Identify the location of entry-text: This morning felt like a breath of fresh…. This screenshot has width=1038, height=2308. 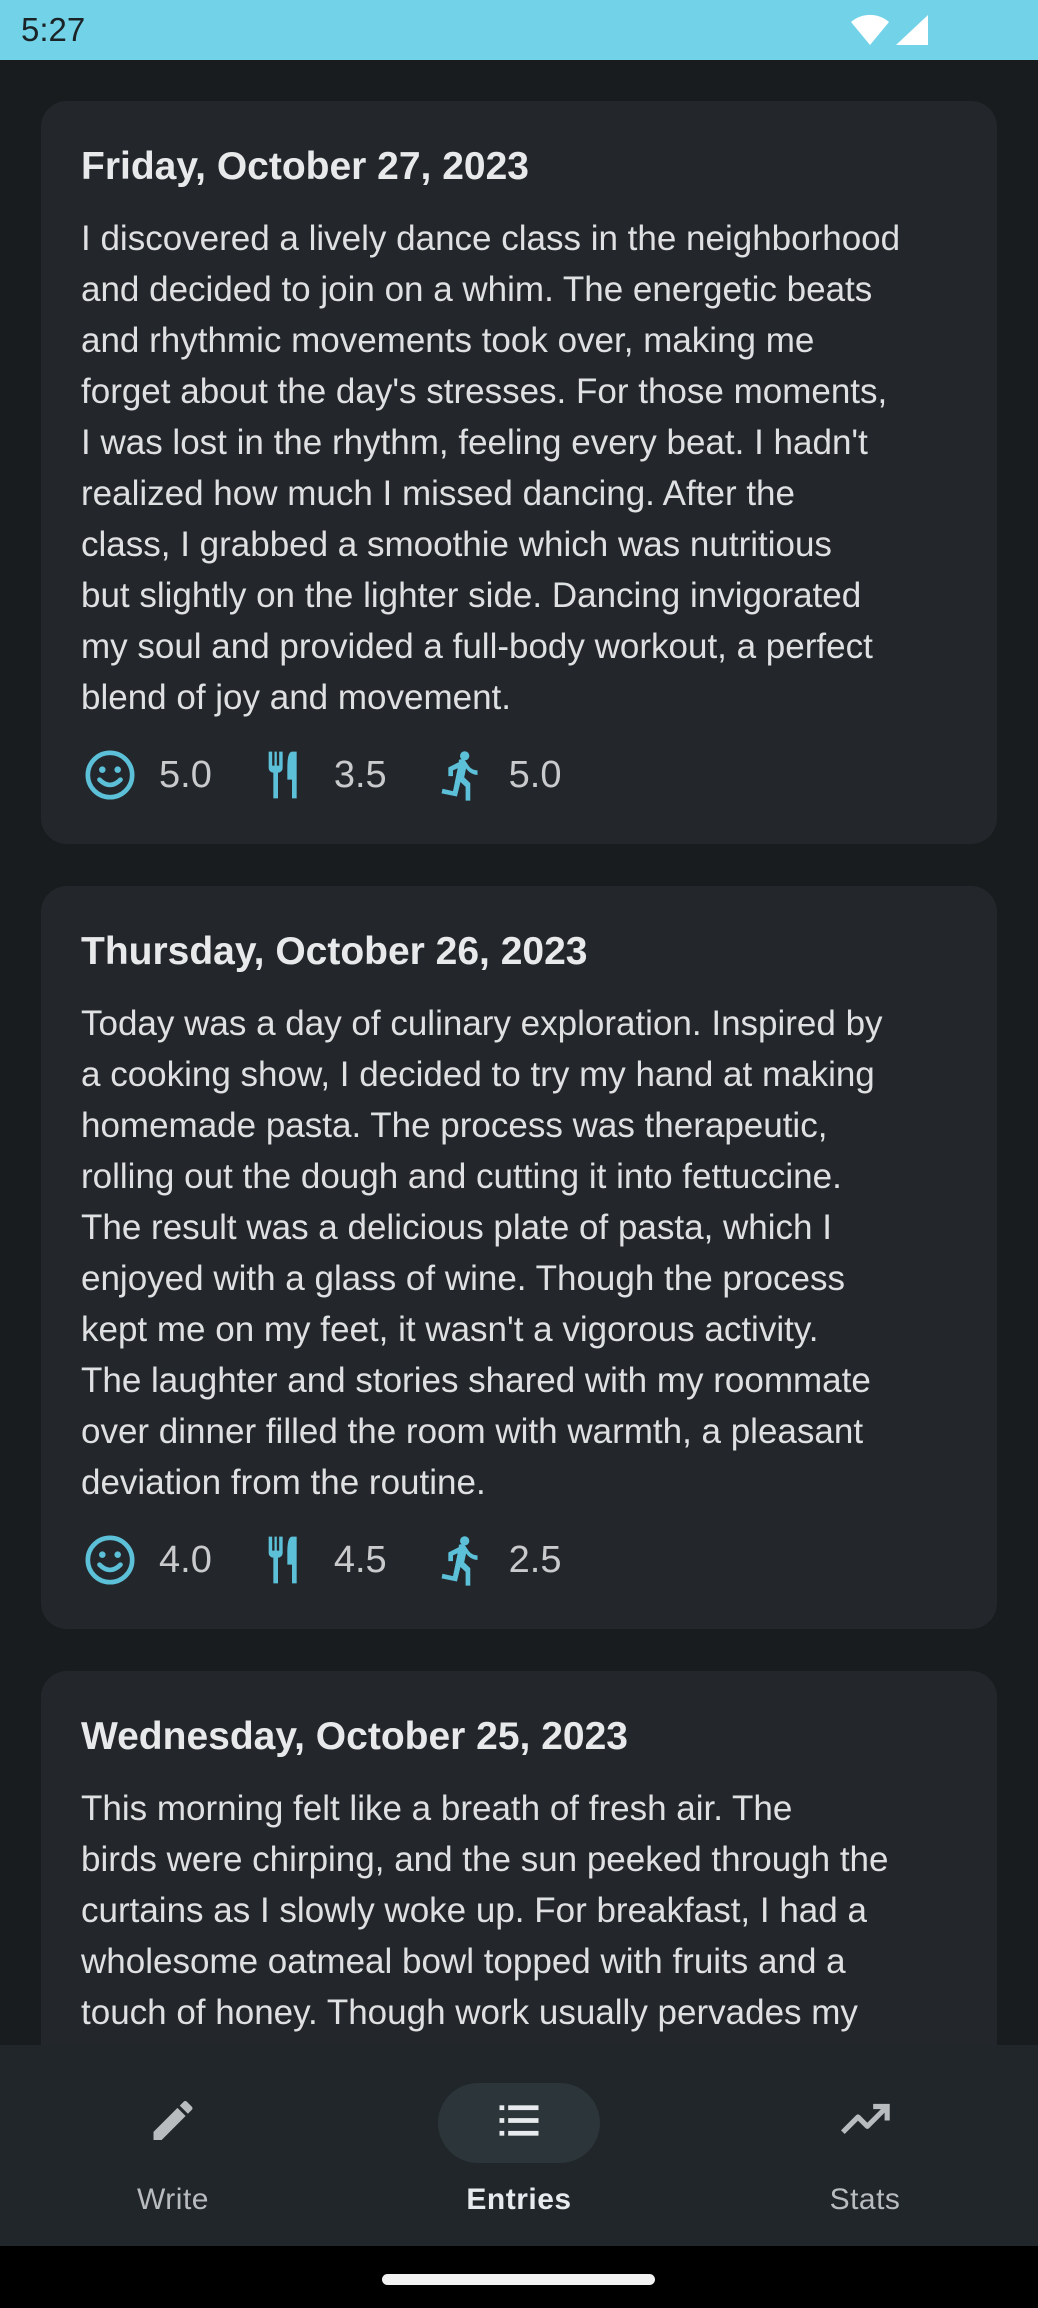
(485, 1910).